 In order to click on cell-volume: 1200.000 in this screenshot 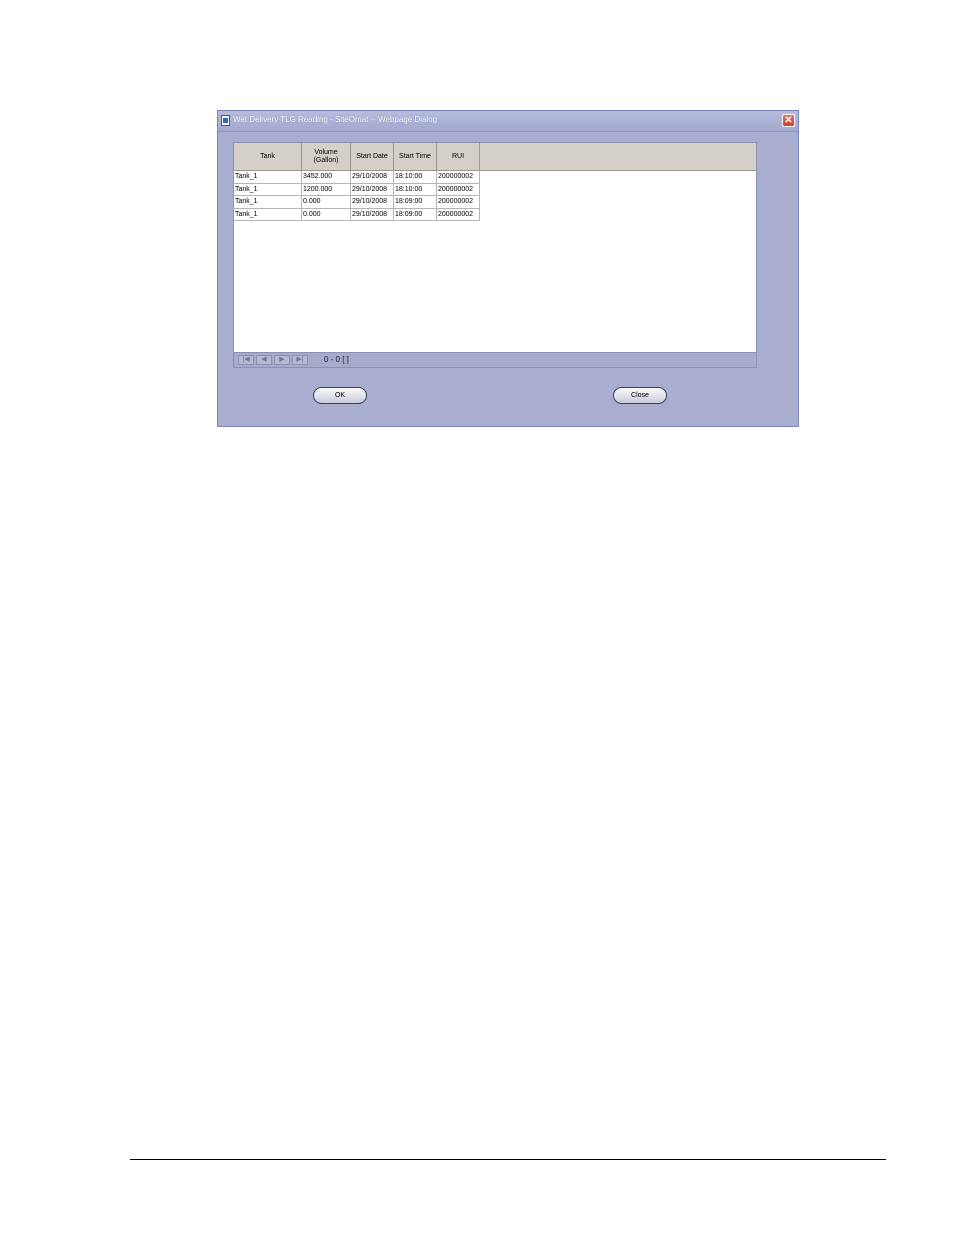, I will do `click(326, 189)`.